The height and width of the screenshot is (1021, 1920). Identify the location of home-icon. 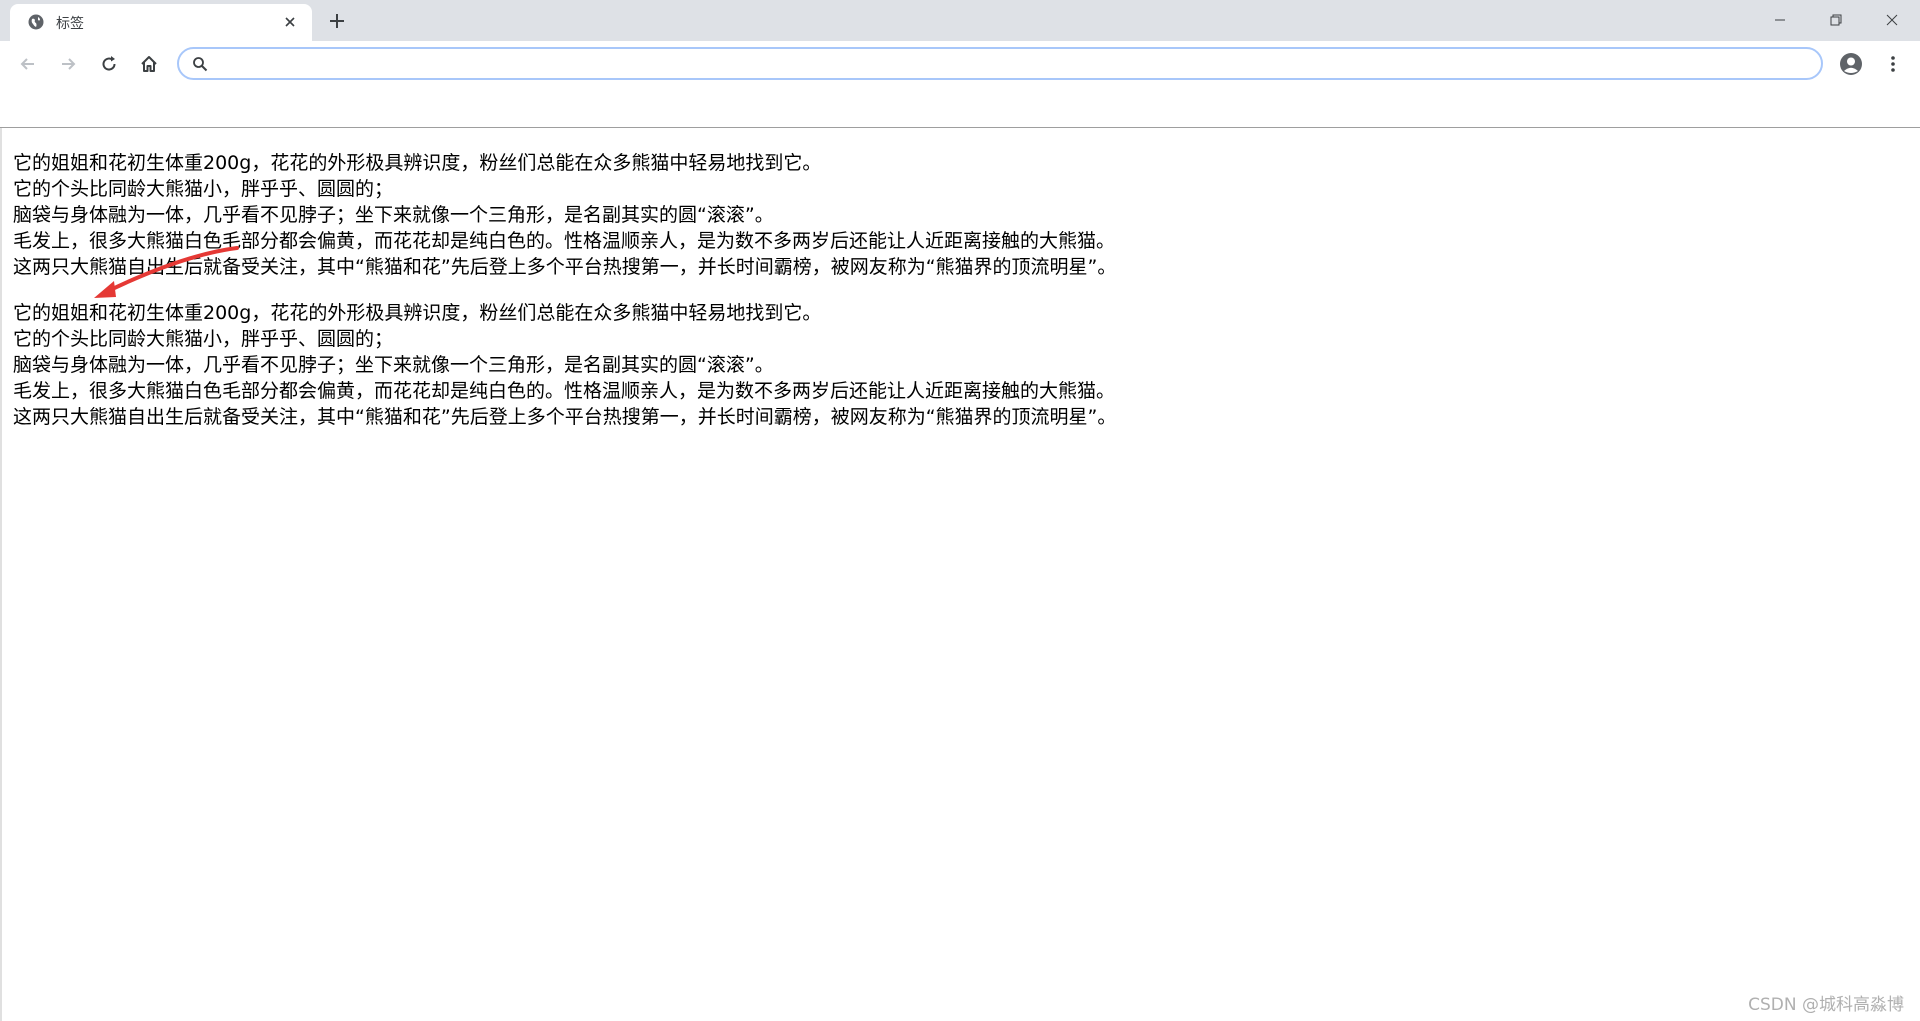
(149, 64).